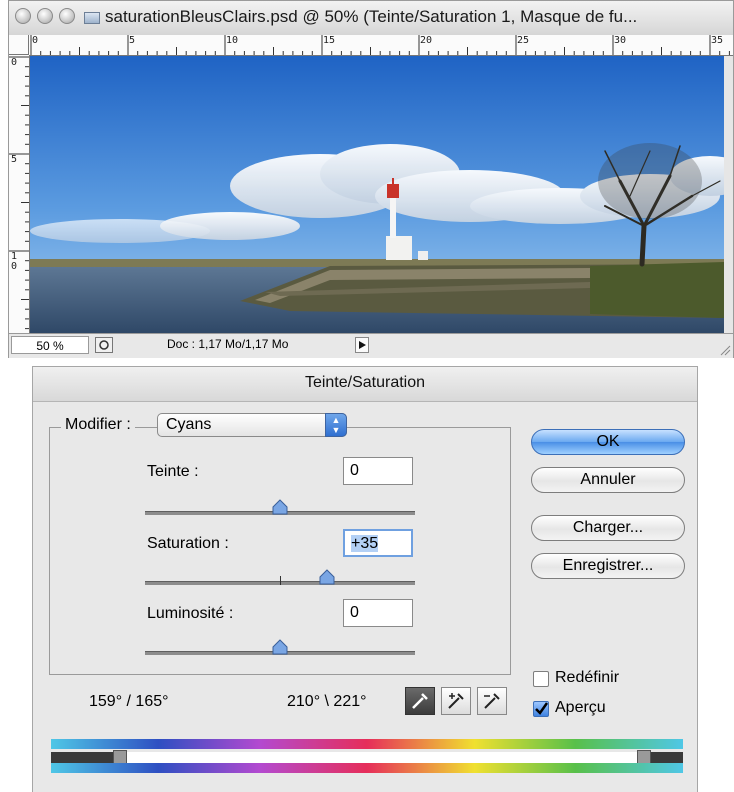 The height and width of the screenshot is (792, 734). I want to click on dialog-title: Teinte/Saturation, so click(365, 382).